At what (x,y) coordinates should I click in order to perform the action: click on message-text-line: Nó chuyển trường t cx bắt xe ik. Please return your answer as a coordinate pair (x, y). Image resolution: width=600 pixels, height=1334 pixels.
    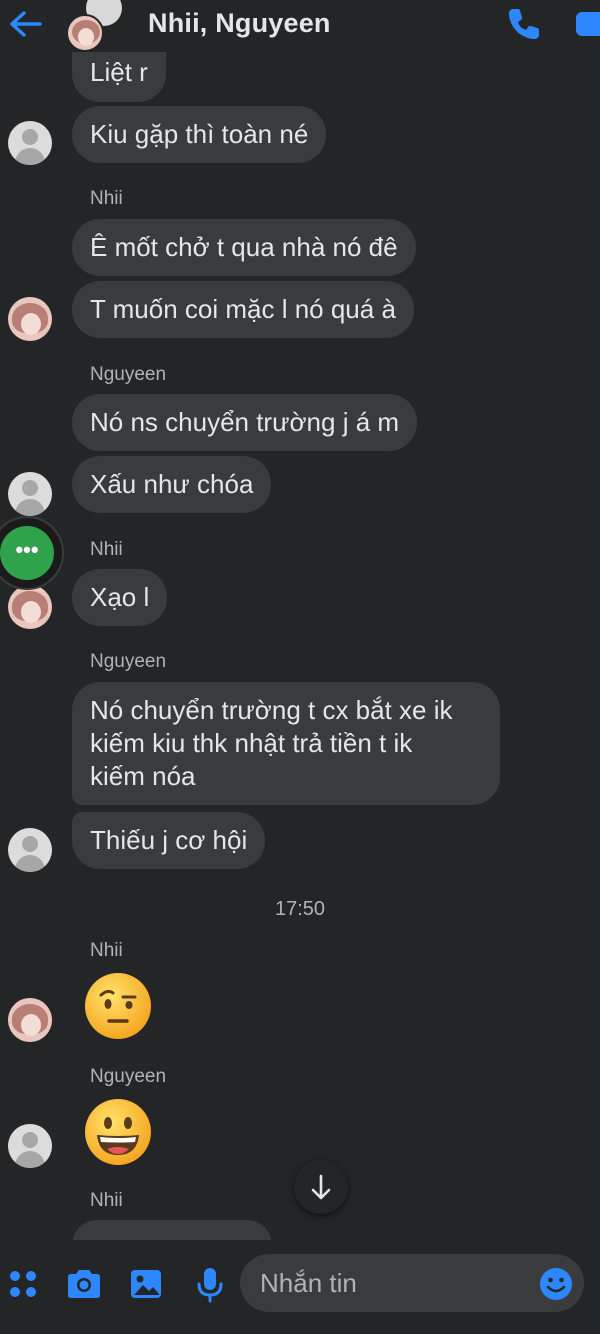
    Looking at the image, I should click on (271, 710).